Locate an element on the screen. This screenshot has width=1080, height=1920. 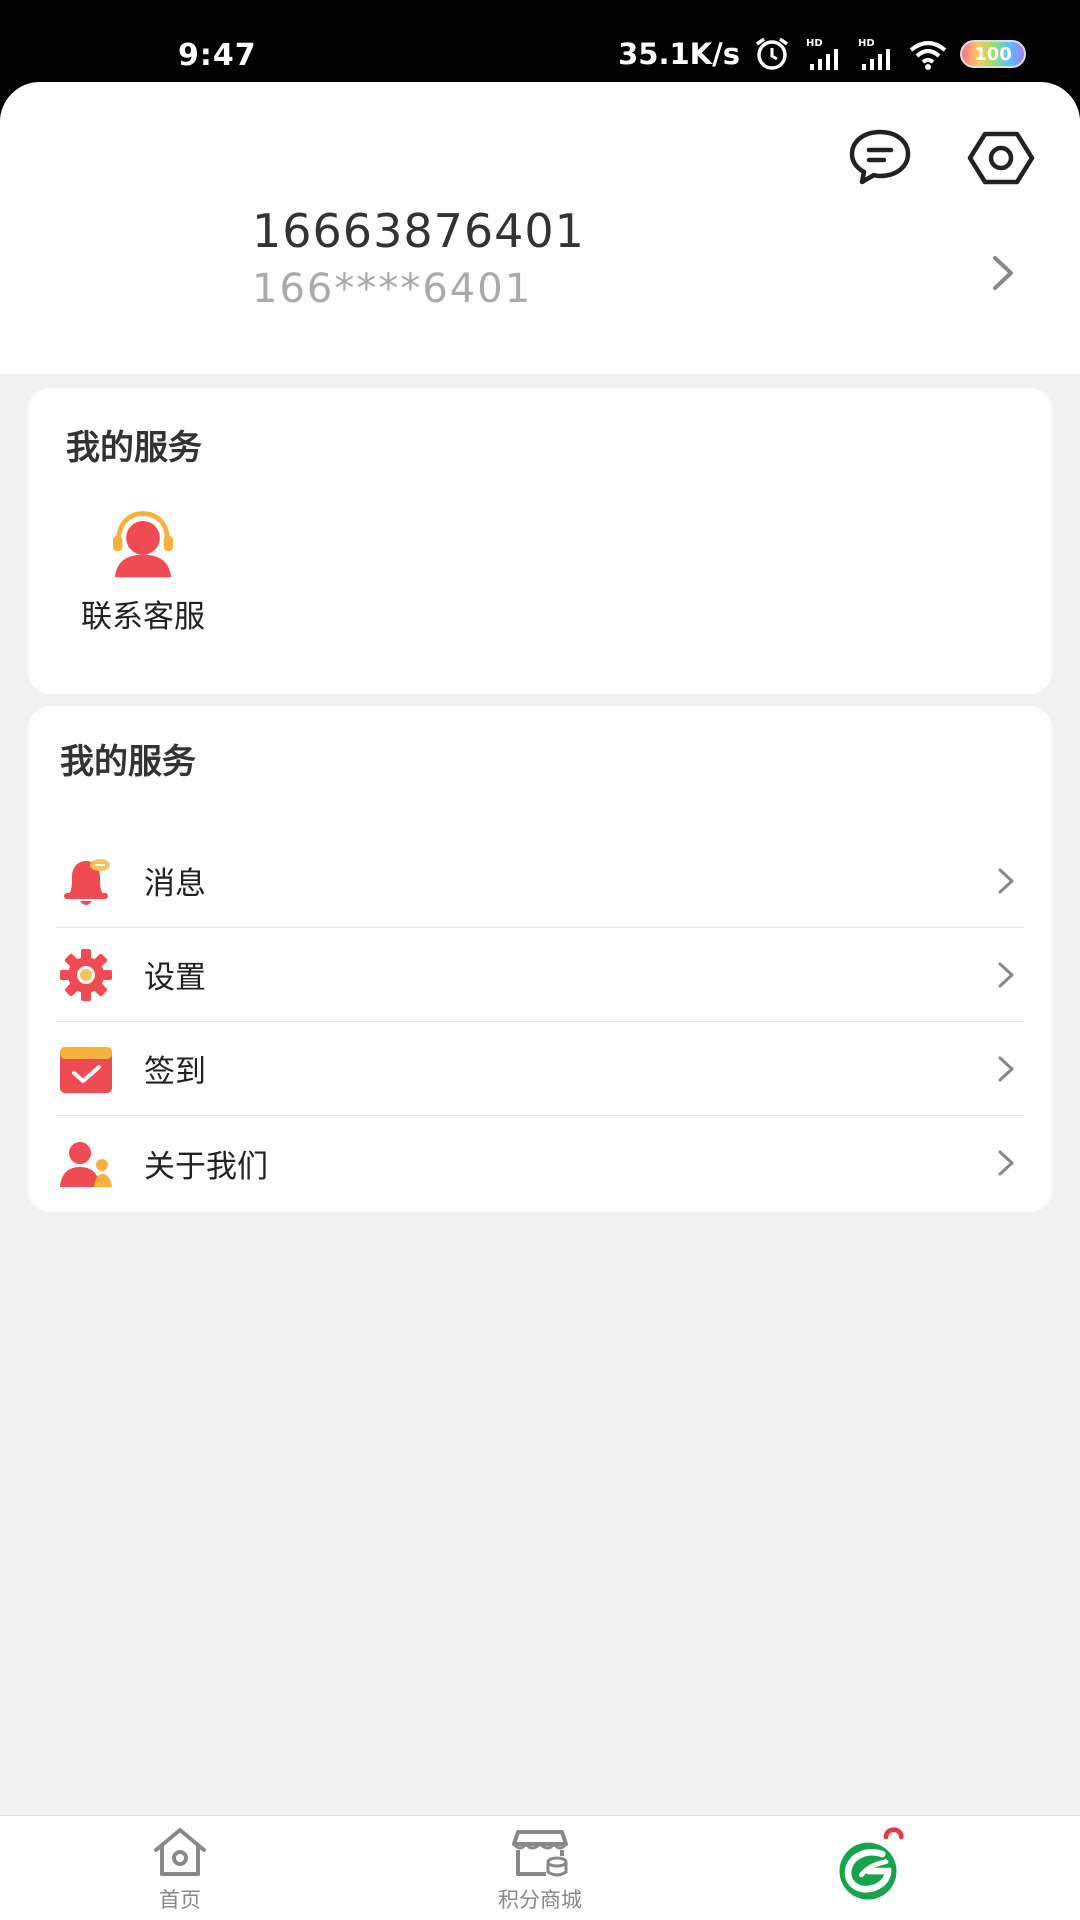
checkin-icon is located at coordinates (86, 1069).